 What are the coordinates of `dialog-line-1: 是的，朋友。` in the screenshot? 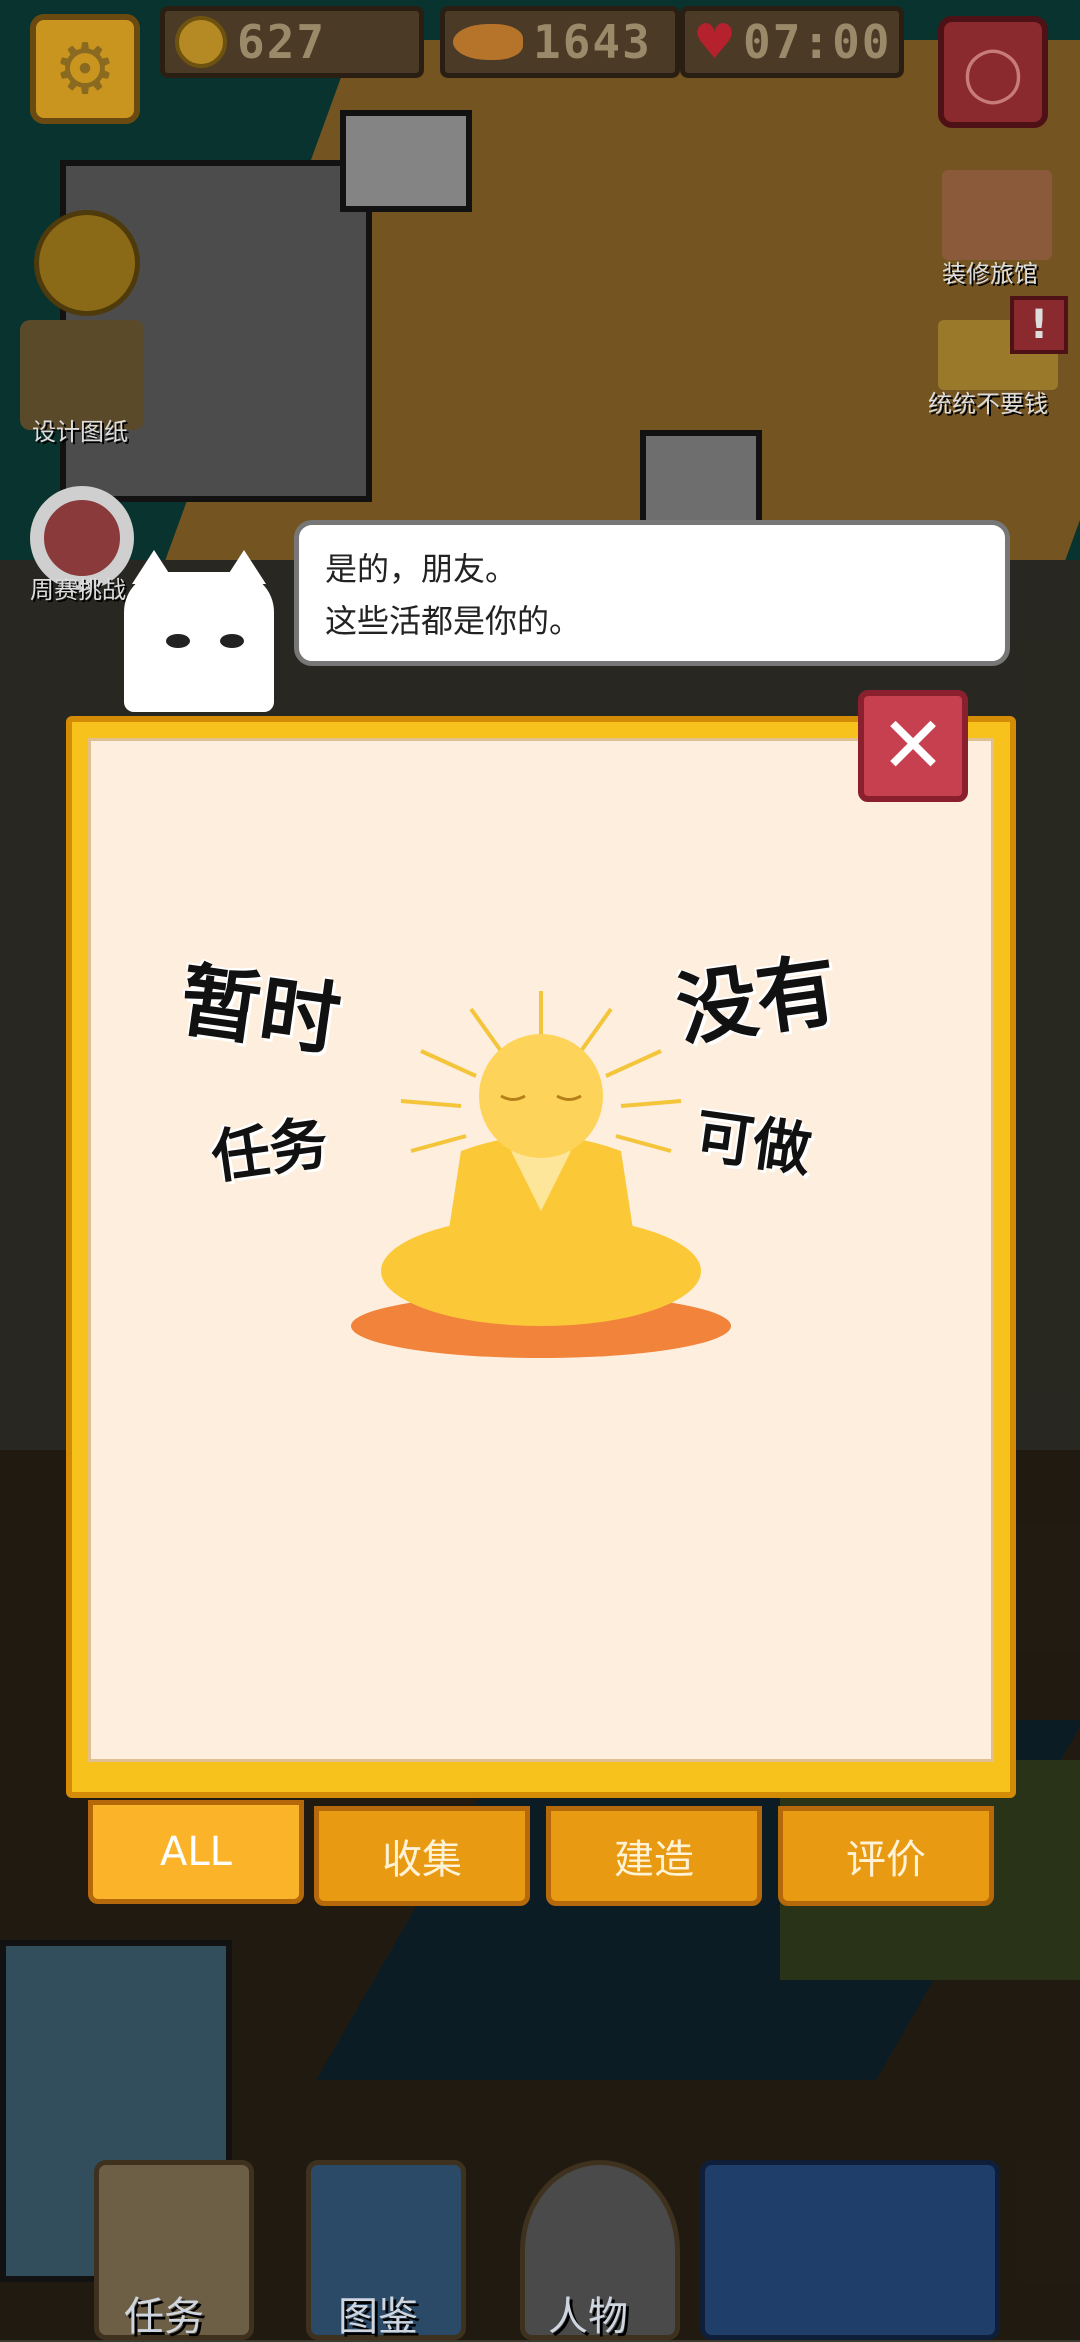 It's located at (421, 569).